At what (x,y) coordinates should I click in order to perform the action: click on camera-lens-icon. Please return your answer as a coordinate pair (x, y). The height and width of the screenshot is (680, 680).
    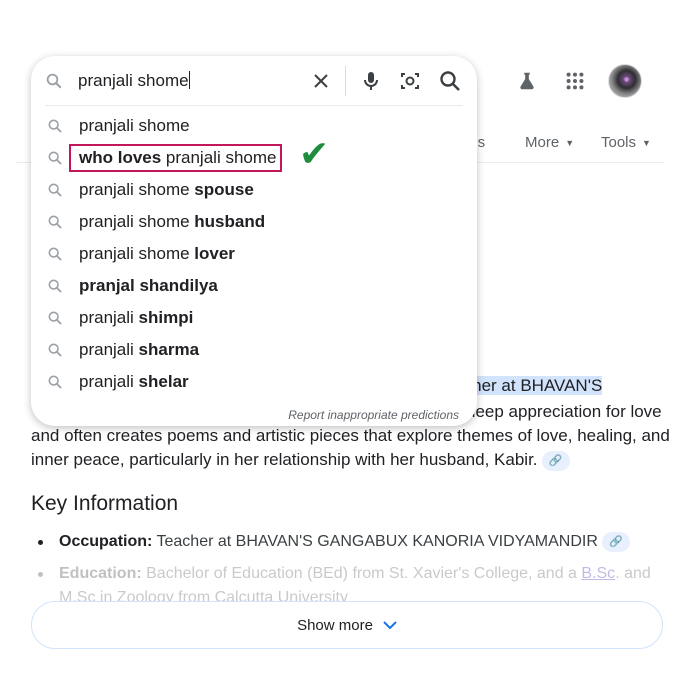
    Looking at the image, I should click on (410, 81).